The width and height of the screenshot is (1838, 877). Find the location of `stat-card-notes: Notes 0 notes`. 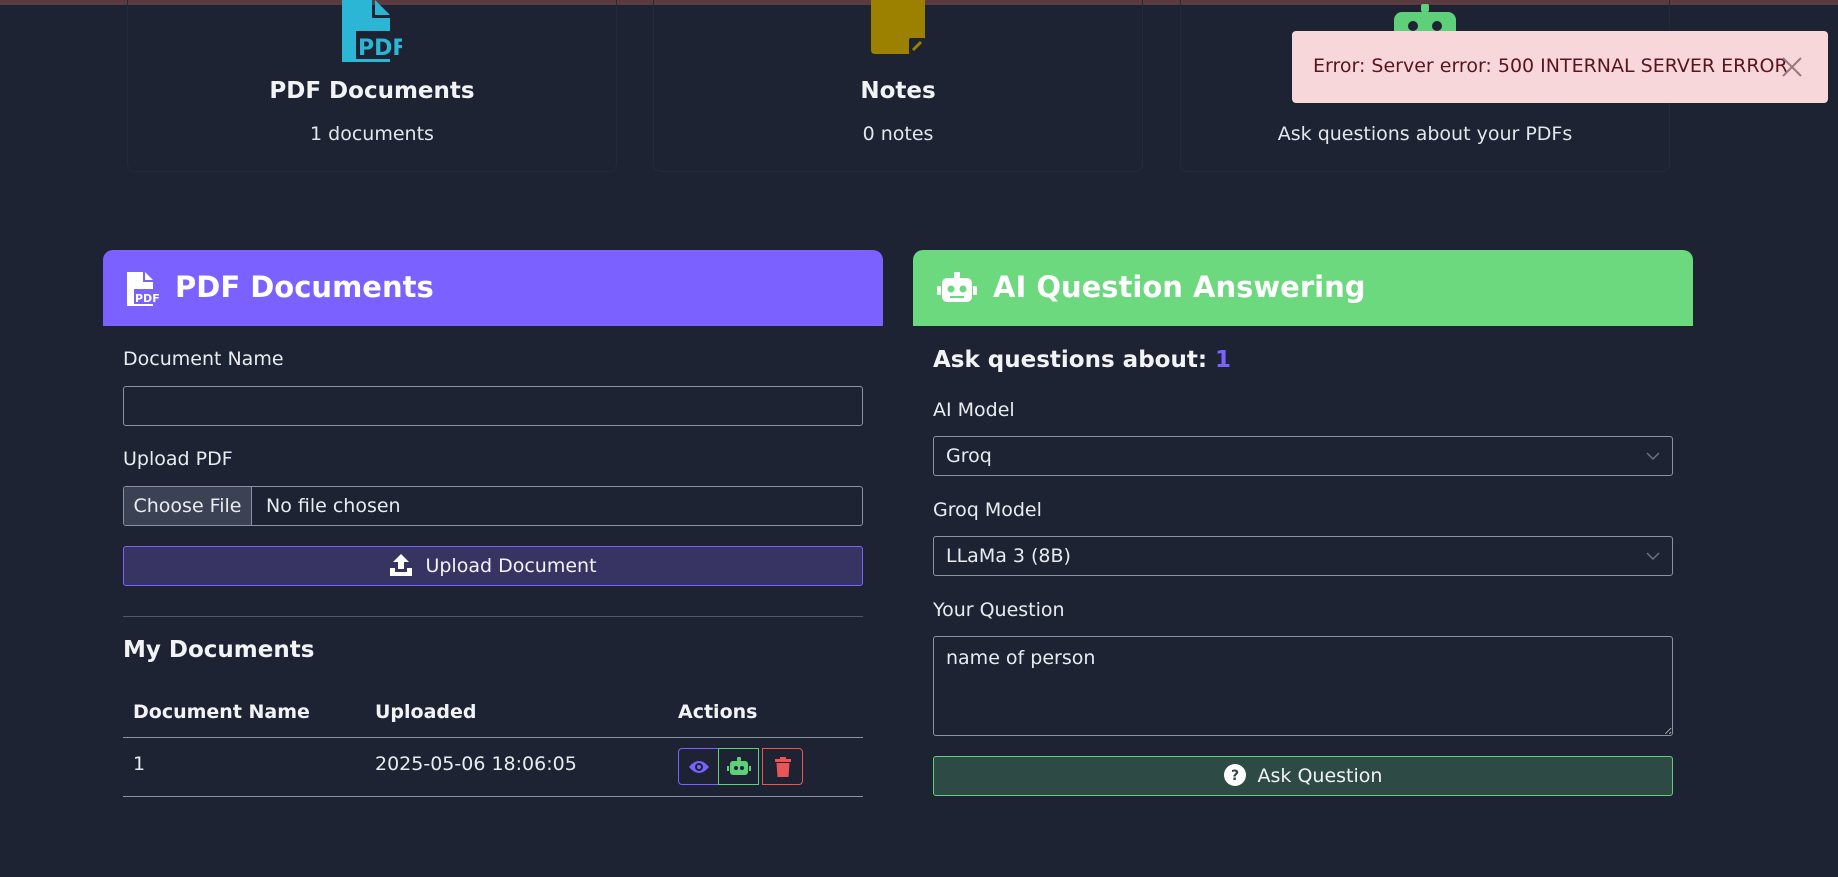

stat-card-notes: Notes 0 notes is located at coordinates (898, 86).